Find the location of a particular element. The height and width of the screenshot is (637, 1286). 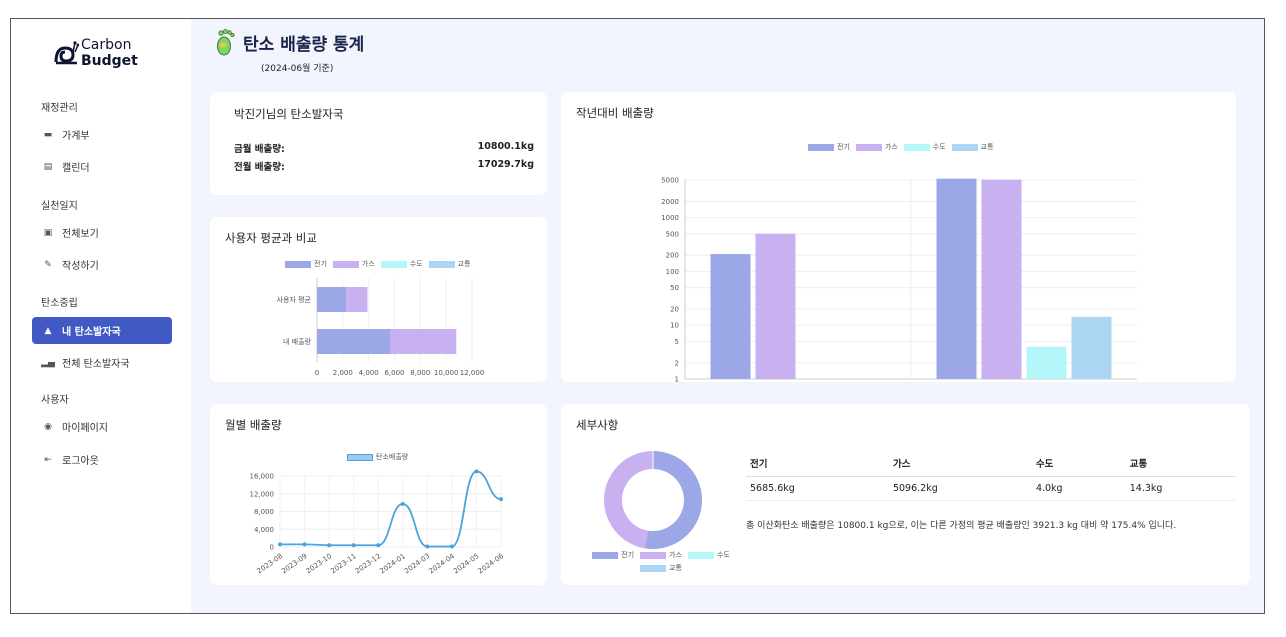

x-tick-label: 2024-05 is located at coordinates (466, 563).